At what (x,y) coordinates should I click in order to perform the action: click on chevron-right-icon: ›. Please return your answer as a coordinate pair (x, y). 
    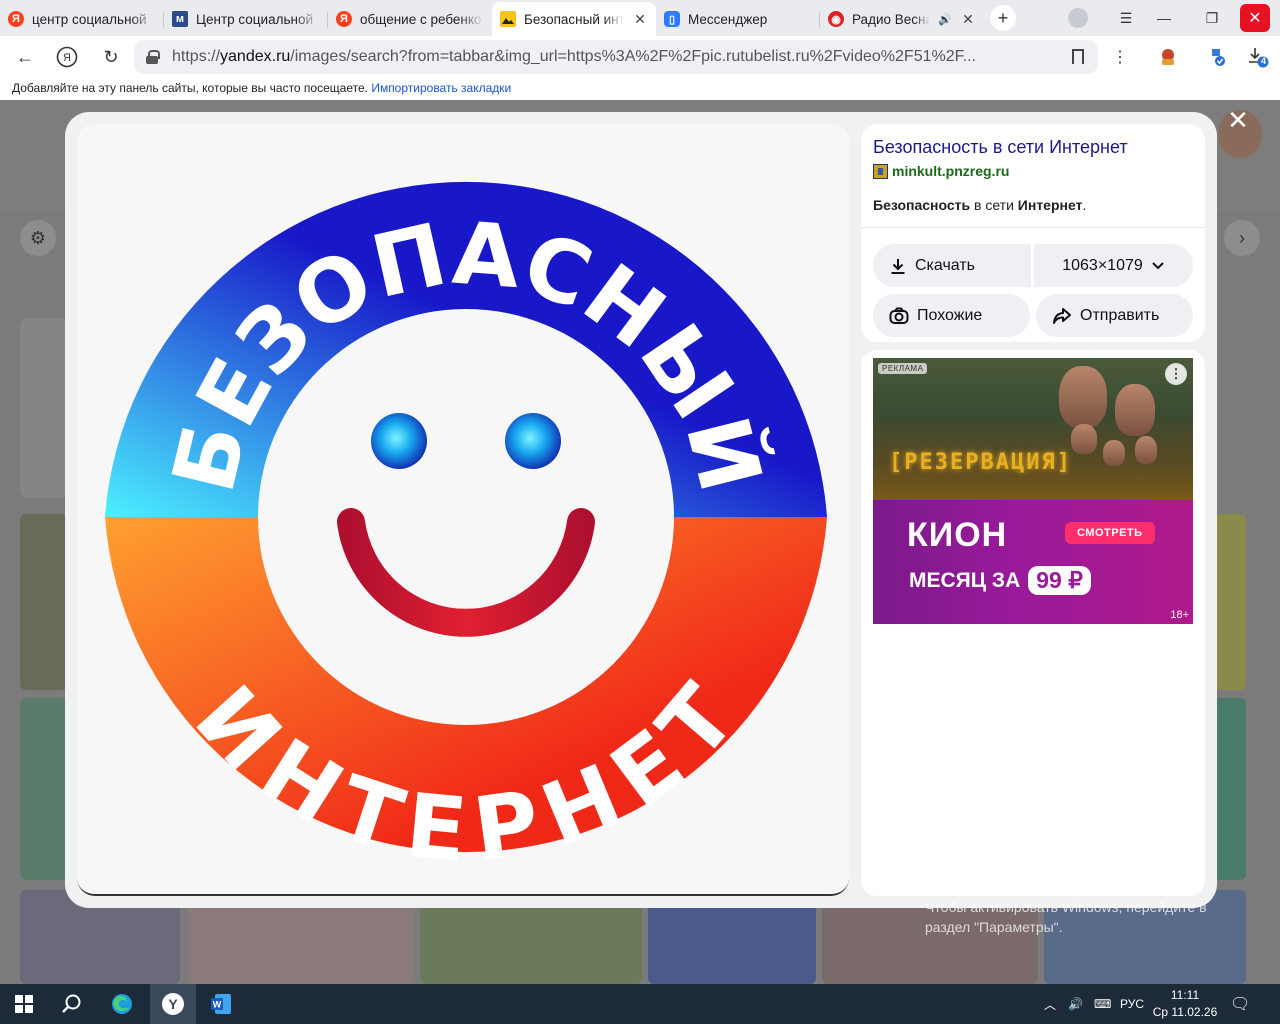
    Looking at the image, I should click on (1242, 238).